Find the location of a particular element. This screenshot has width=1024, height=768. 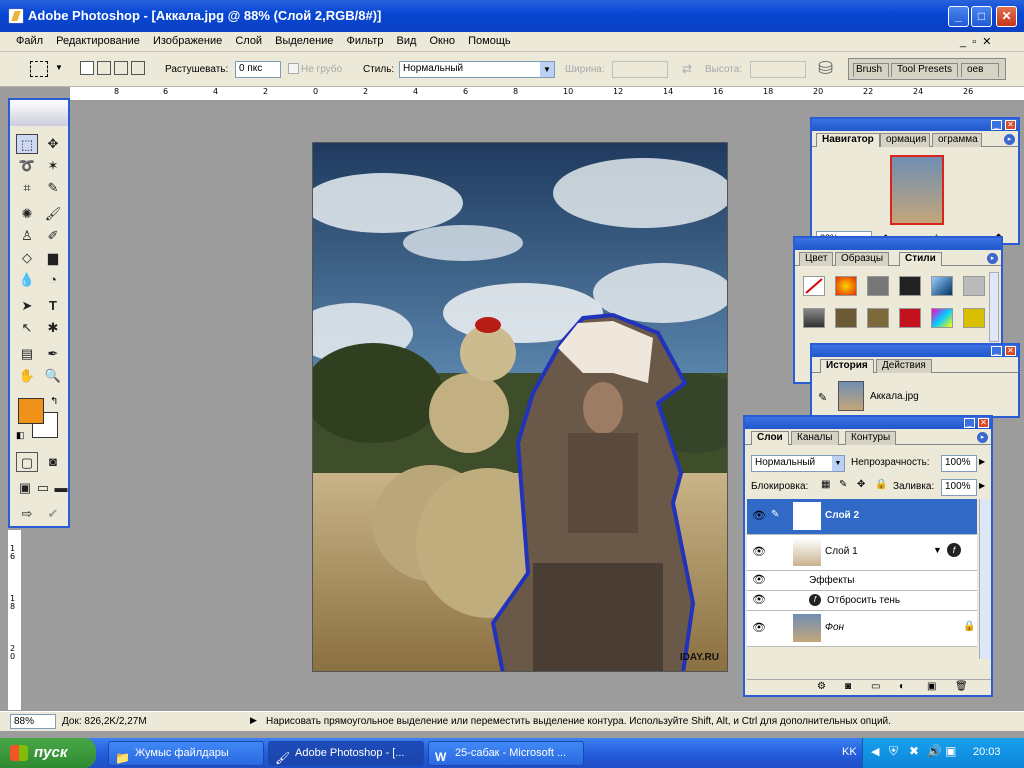

menu-file: Файл is located at coordinates (24, 41).